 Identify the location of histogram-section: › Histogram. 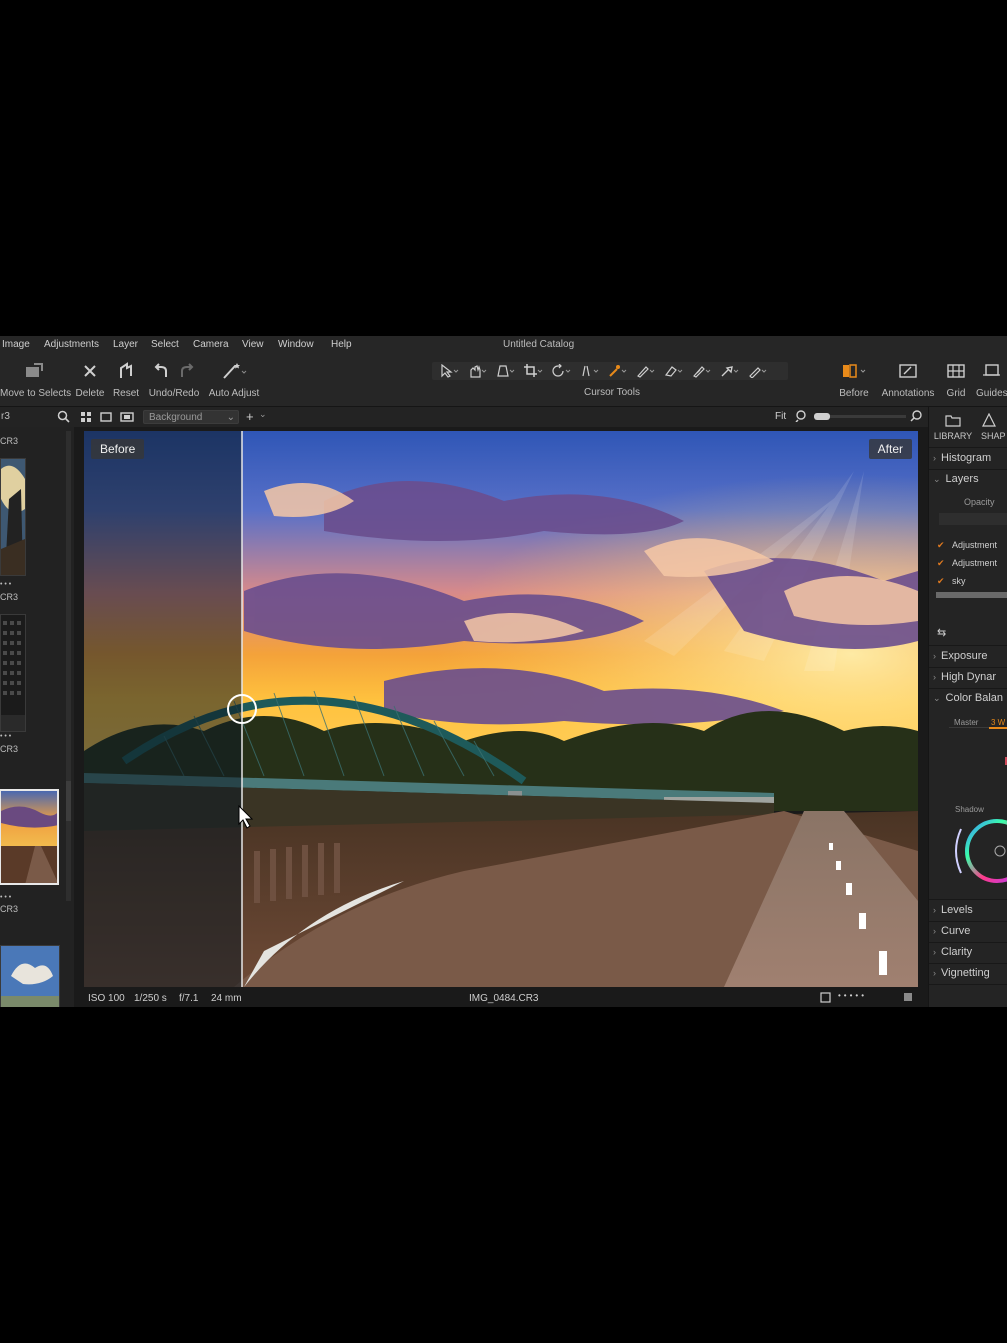
(962, 458).